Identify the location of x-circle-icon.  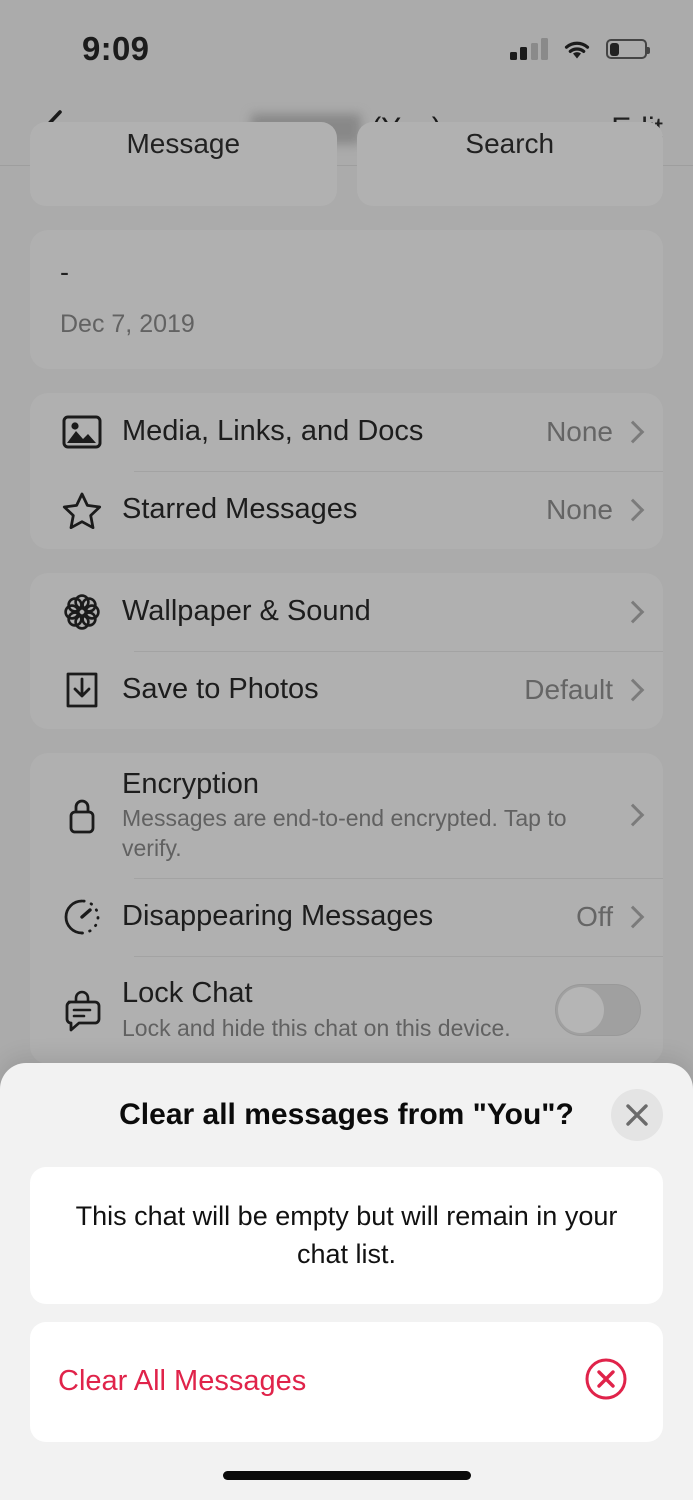
(606, 1381).